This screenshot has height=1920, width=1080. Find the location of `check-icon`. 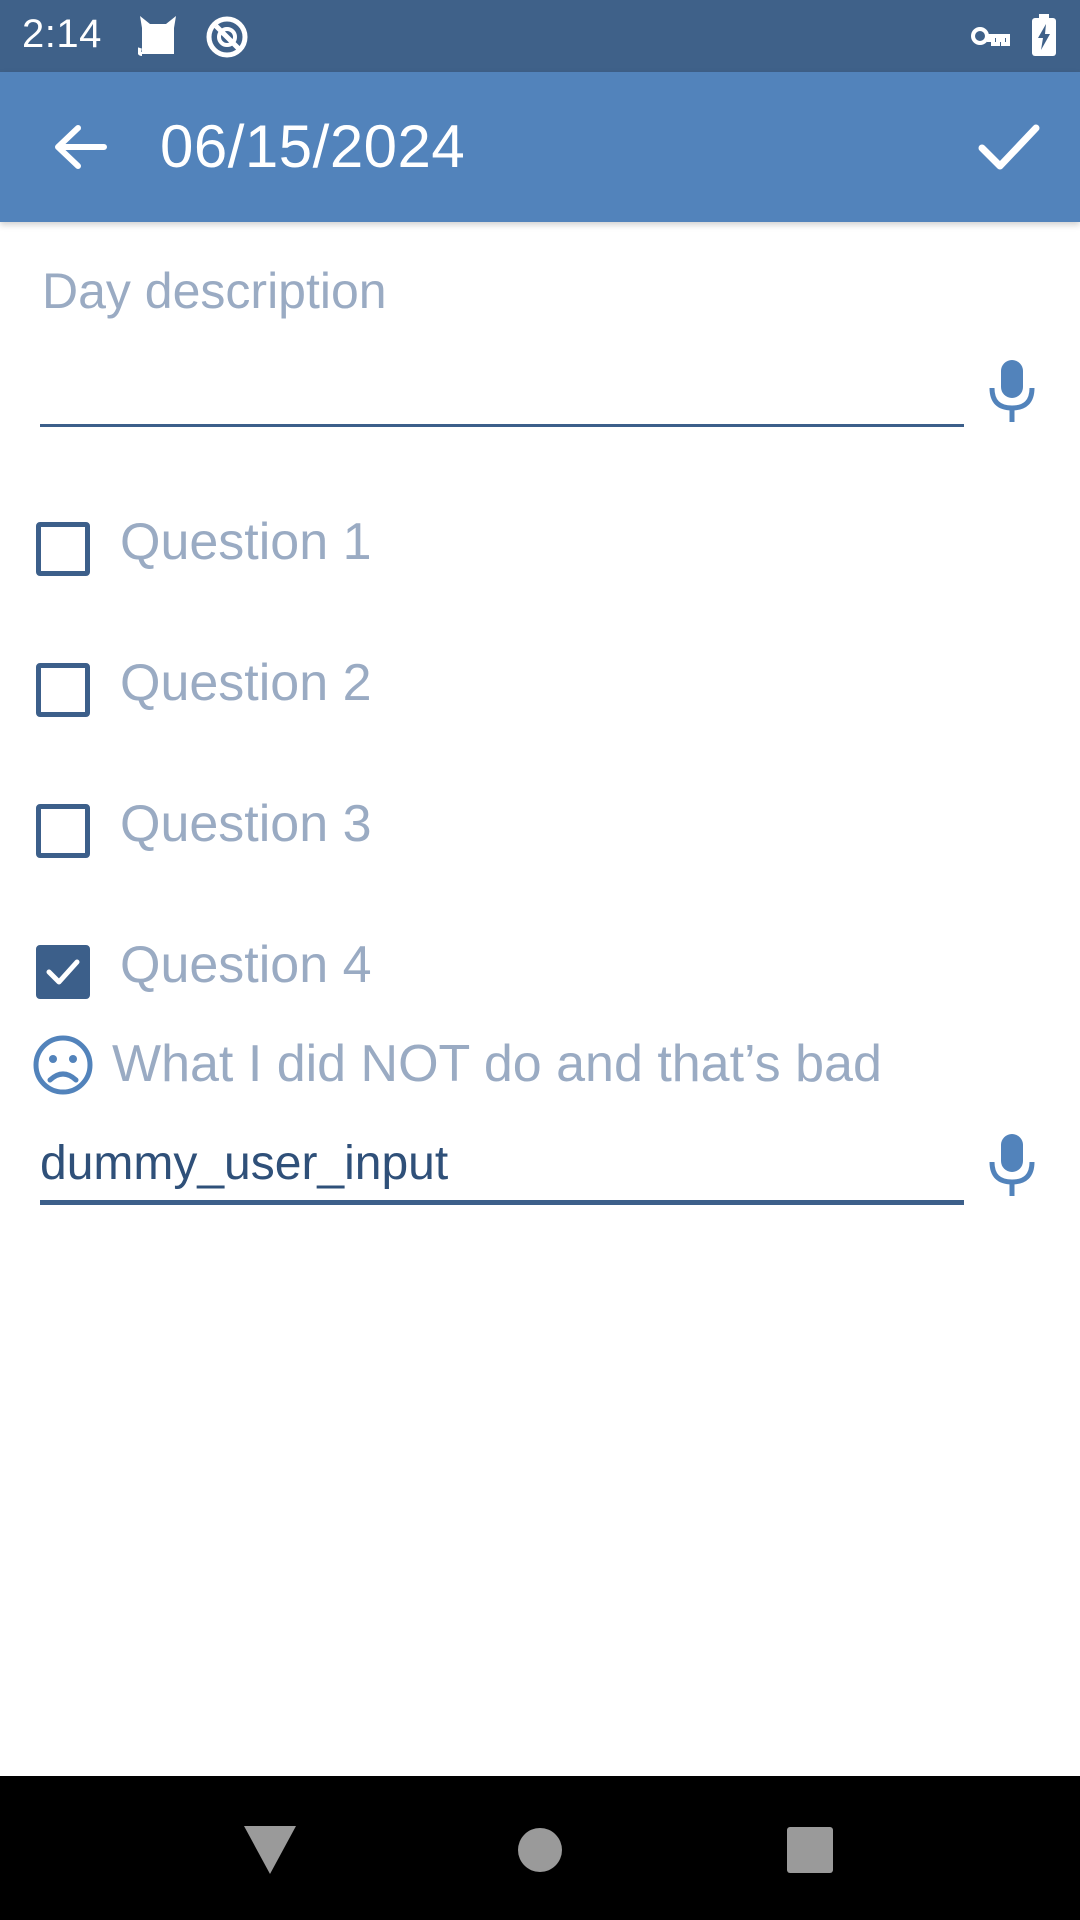

check-icon is located at coordinates (1009, 147).